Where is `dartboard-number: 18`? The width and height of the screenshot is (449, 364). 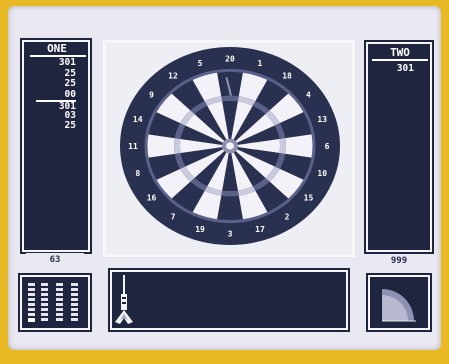 dartboard-number: 18 is located at coordinates (287, 75).